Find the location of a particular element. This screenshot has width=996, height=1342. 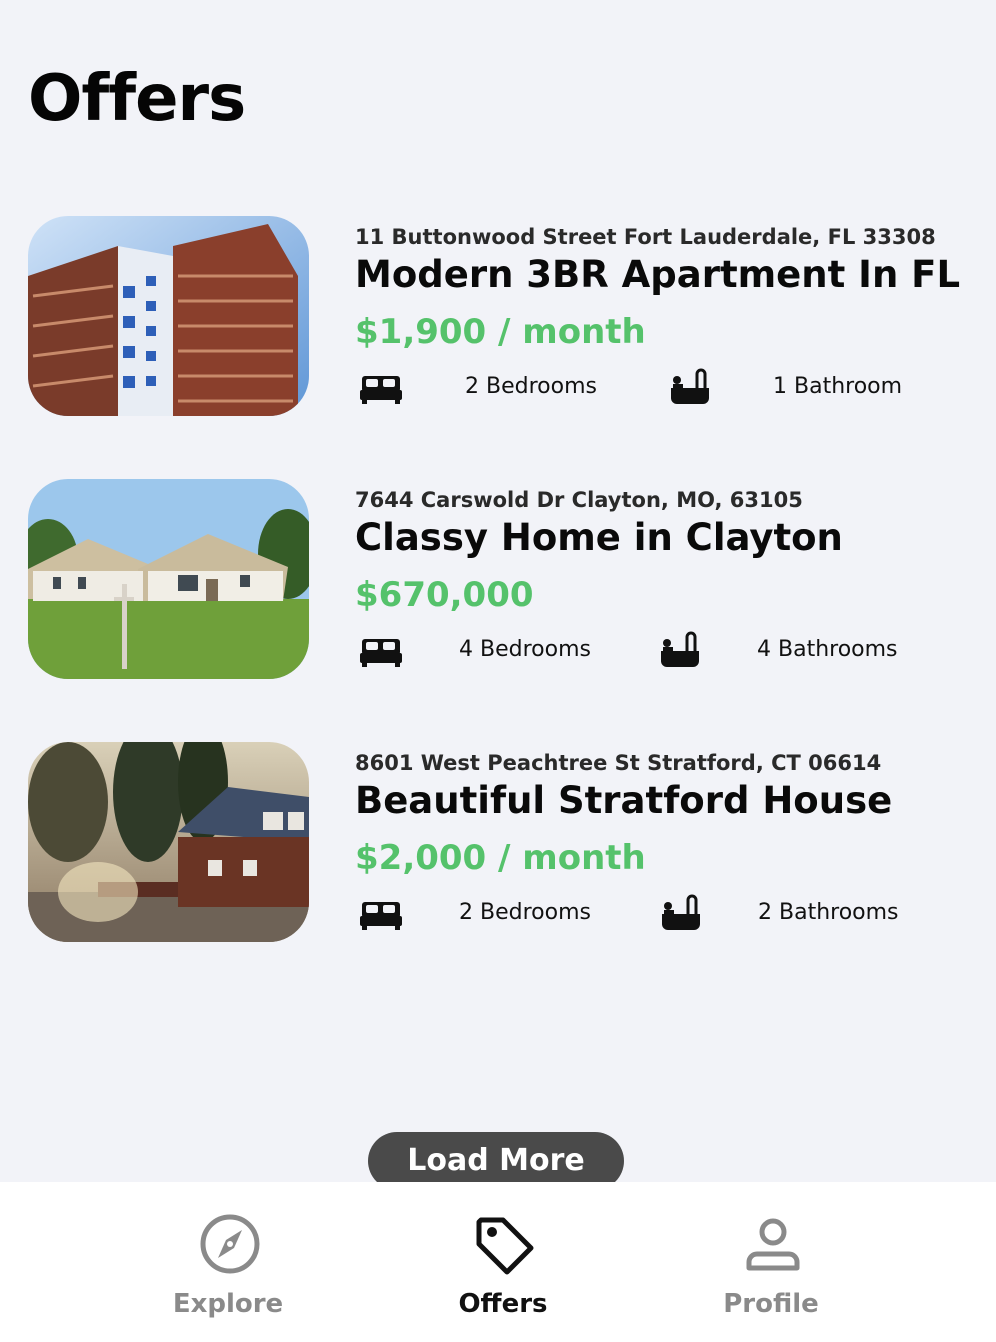

tab-label: Explore is located at coordinates (228, 1304).